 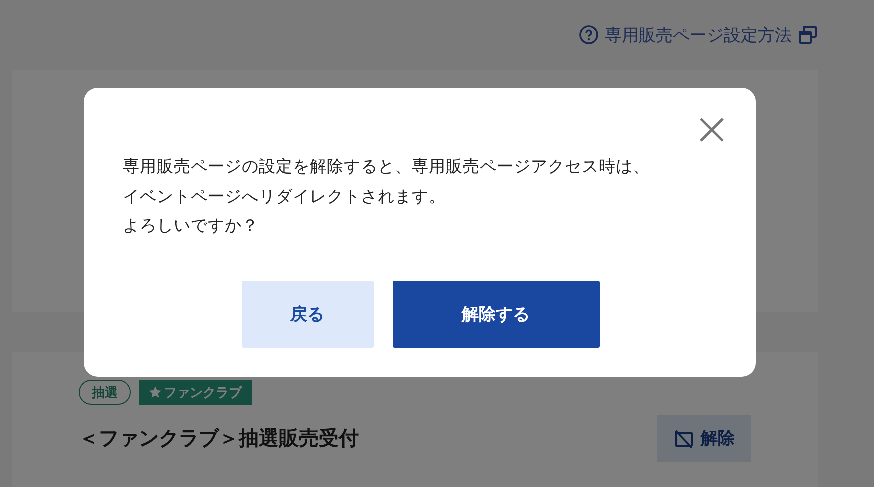 What do you see at coordinates (105, 392) in the screenshot?
I see `lottery-tag: 抽選` at bounding box center [105, 392].